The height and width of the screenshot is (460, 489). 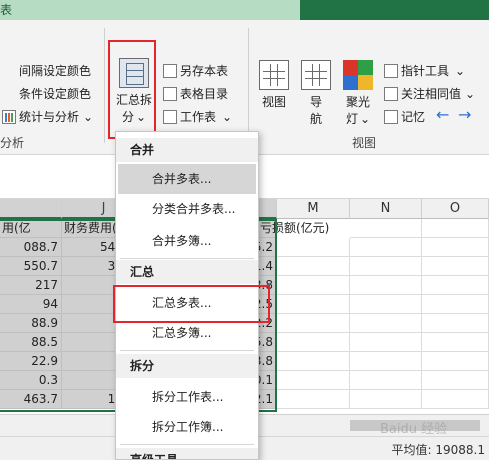 What do you see at coordinates (31, 266) in the screenshot?
I see `cell-i: 550.7` at bounding box center [31, 266].